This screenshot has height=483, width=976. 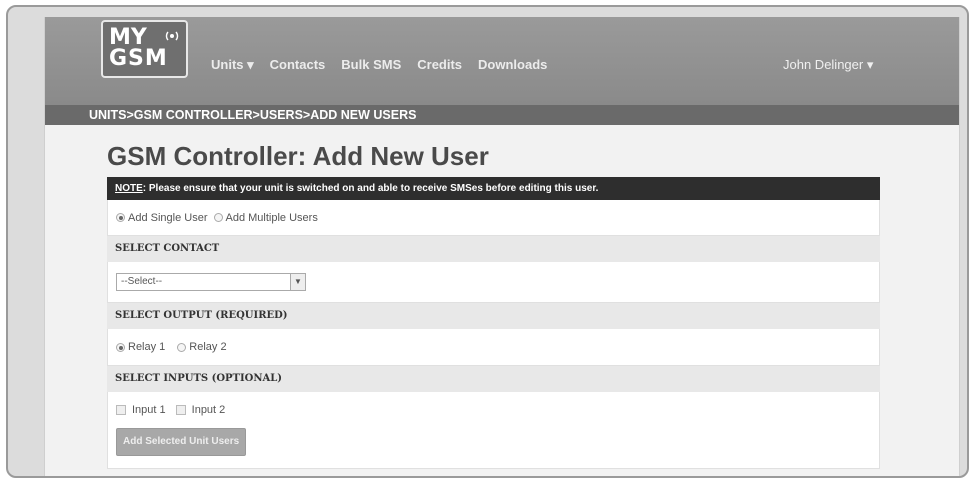 What do you see at coordinates (271, 217) in the screenshot?
I see `multiple-users-label: Add Multiple Users` at bounding box center [271, 217].